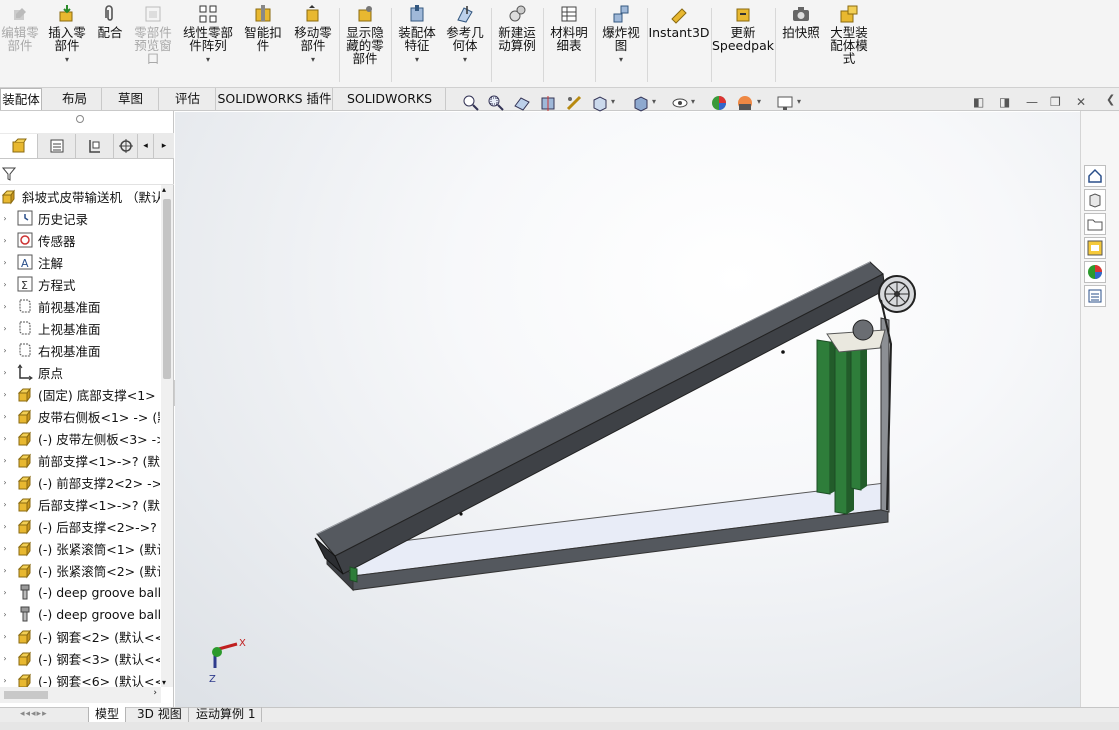 This screenshot has height=730, width=1119. Describe the element at coordinates (20, 28) in the screenshot. I see `edit-component-button: 编辑零 部件` at that location.